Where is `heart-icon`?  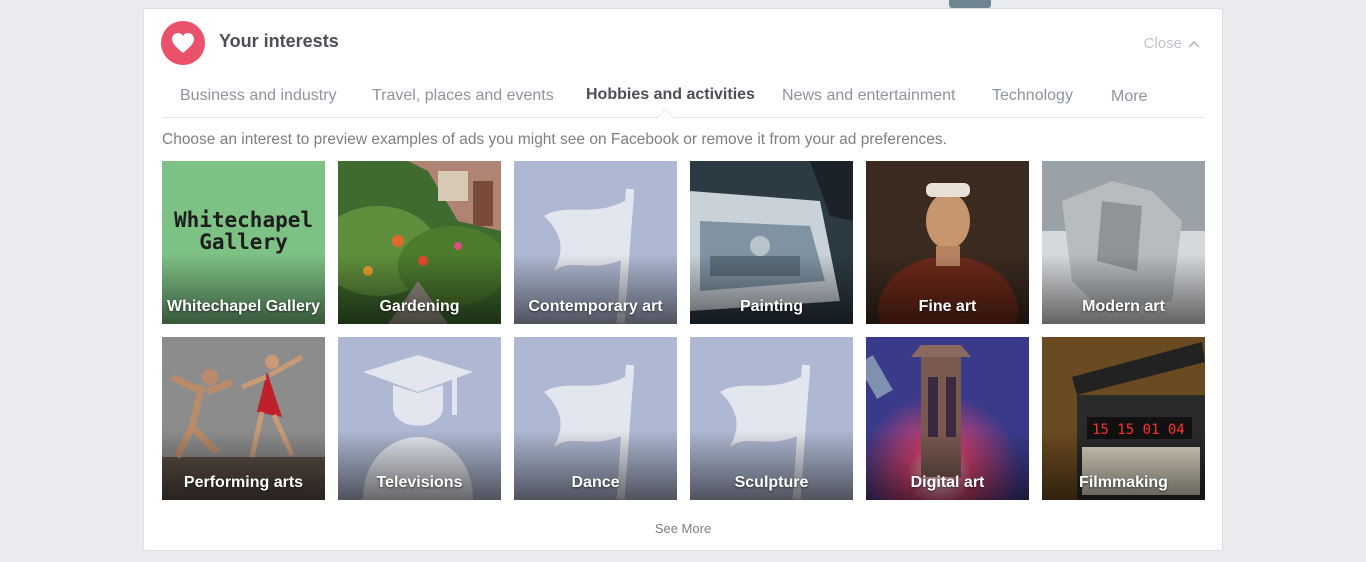
heart-icon is located at coordinates (183, 43).